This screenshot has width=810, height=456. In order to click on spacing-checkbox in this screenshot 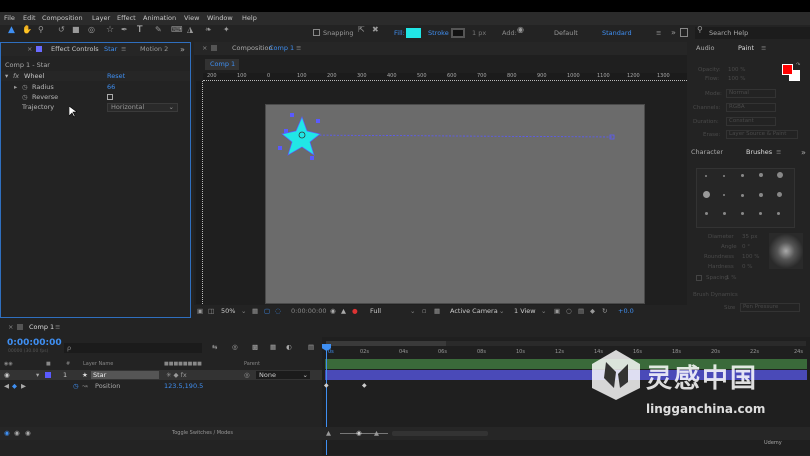, I will do `click(699, 278)`.